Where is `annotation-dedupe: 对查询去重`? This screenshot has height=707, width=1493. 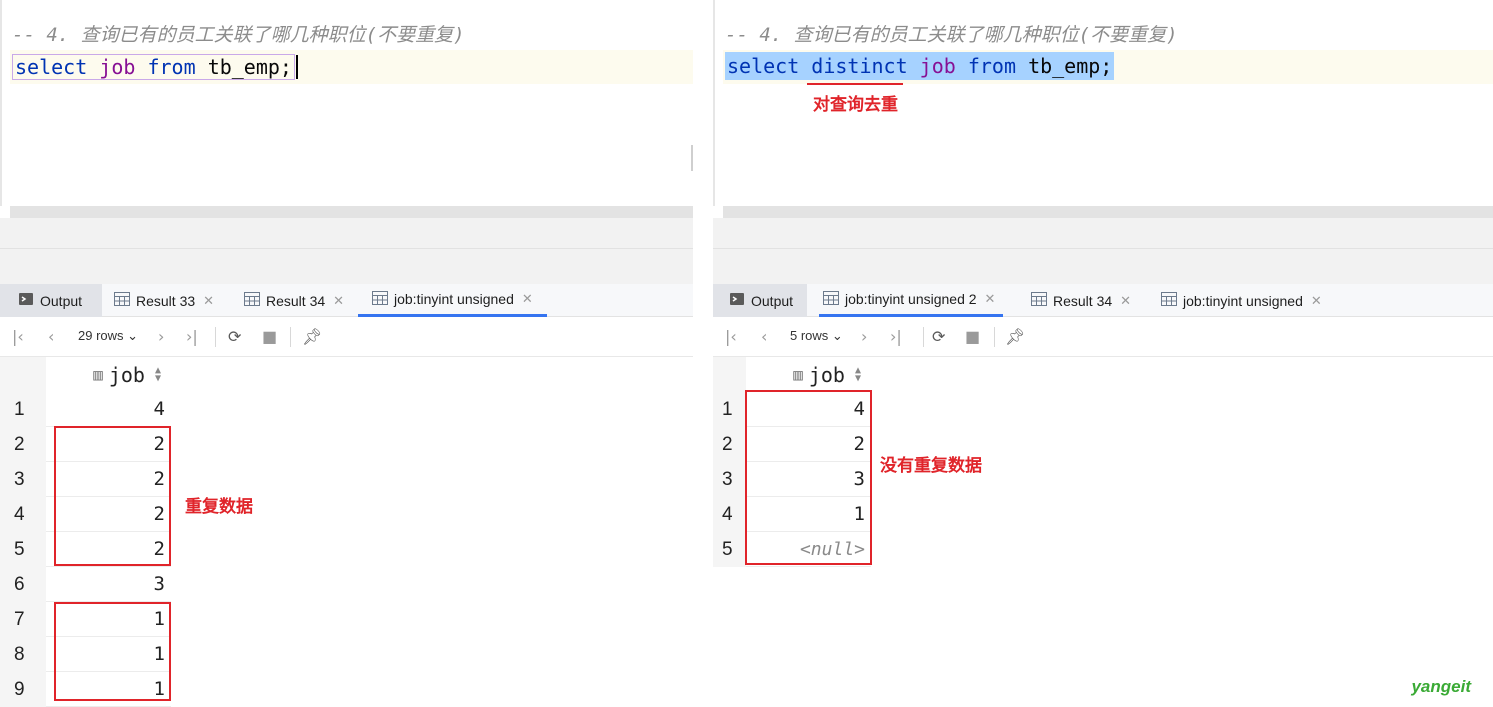
annotation-dedupe: 对查询去重 is located at coordinates (855, 105).